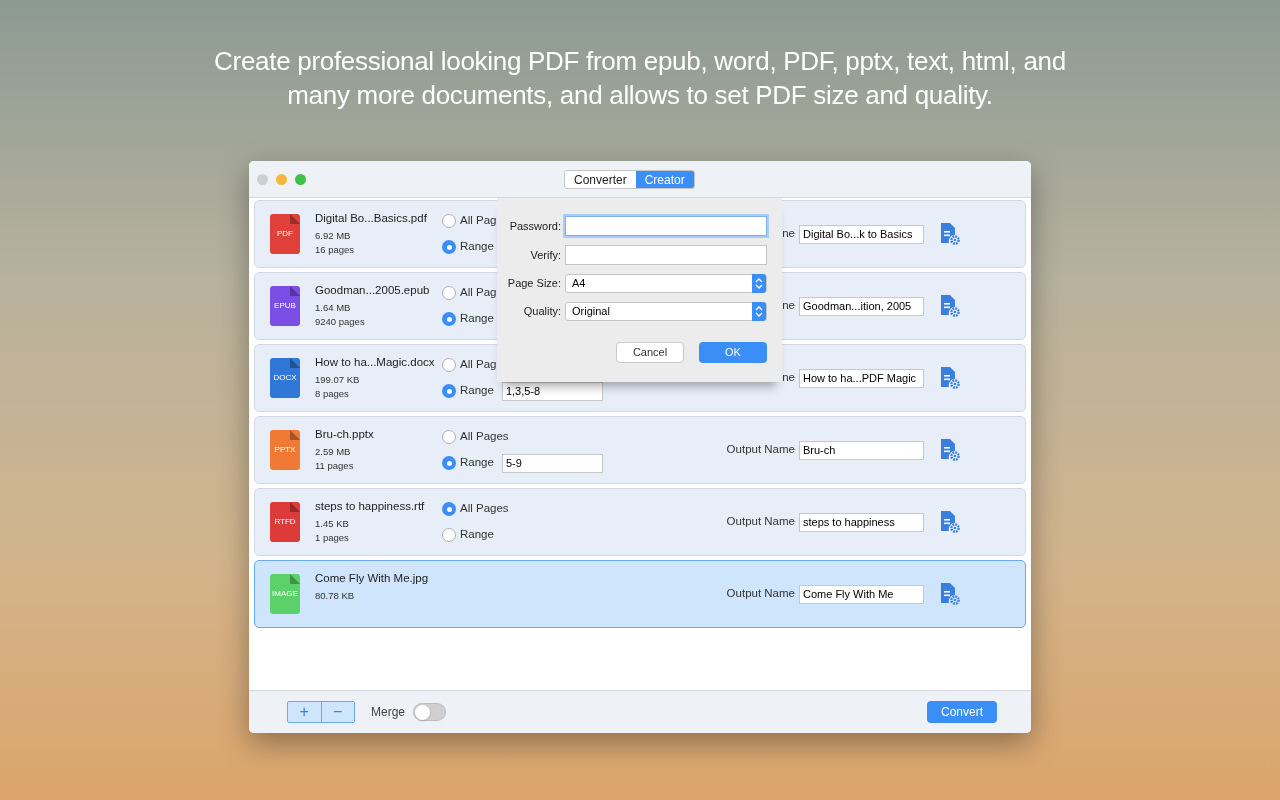 The image size is (1280, 800). What do you see at coordinates (333, 452) in the screenshot?
I see `file-size: 2.59 MB` at bounding box center [333, 452].